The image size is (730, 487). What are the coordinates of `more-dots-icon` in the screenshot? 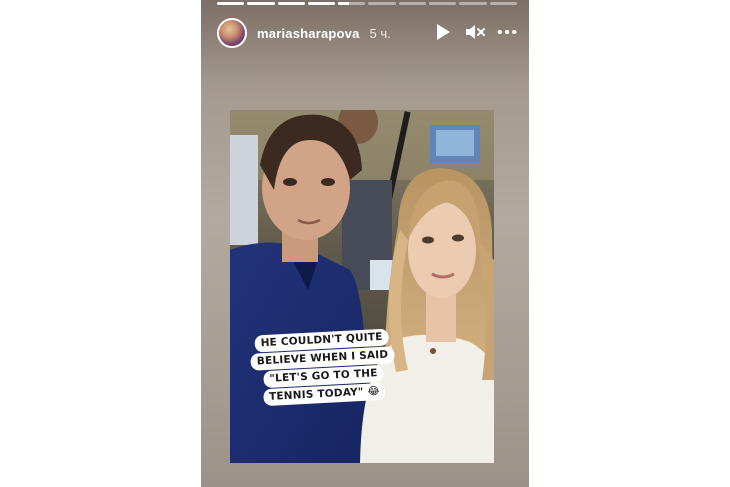 It's located at (507, 32).